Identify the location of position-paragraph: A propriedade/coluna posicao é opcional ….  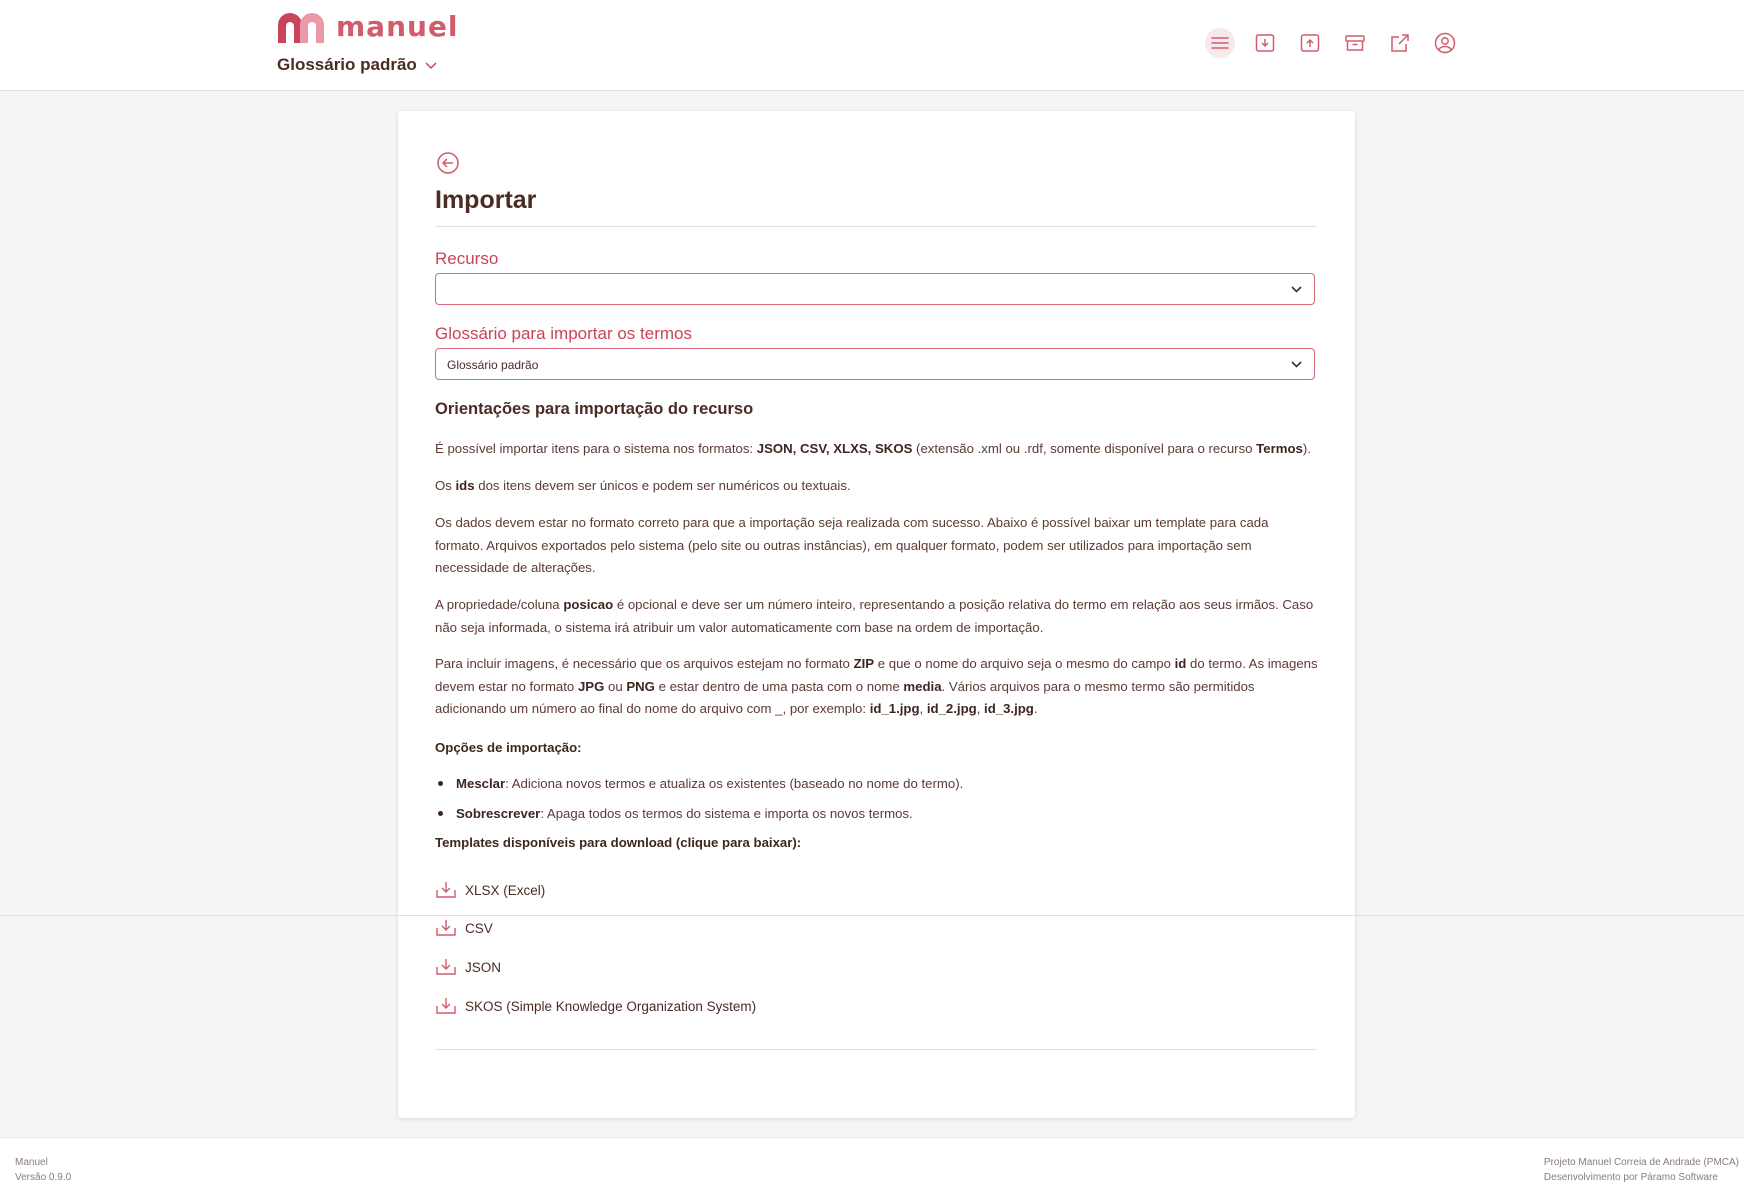
(877, 616).